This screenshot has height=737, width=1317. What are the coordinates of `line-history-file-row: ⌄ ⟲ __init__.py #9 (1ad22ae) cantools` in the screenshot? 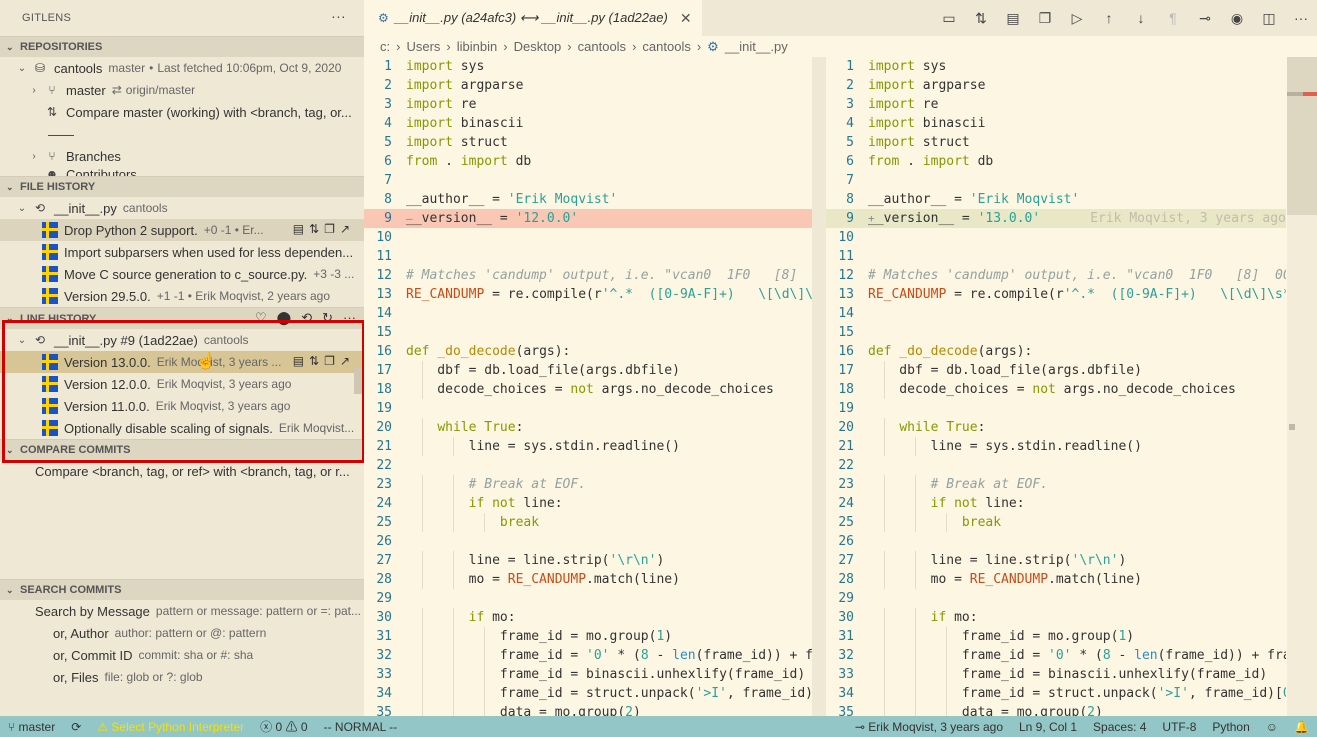 It's located at (182, 340).